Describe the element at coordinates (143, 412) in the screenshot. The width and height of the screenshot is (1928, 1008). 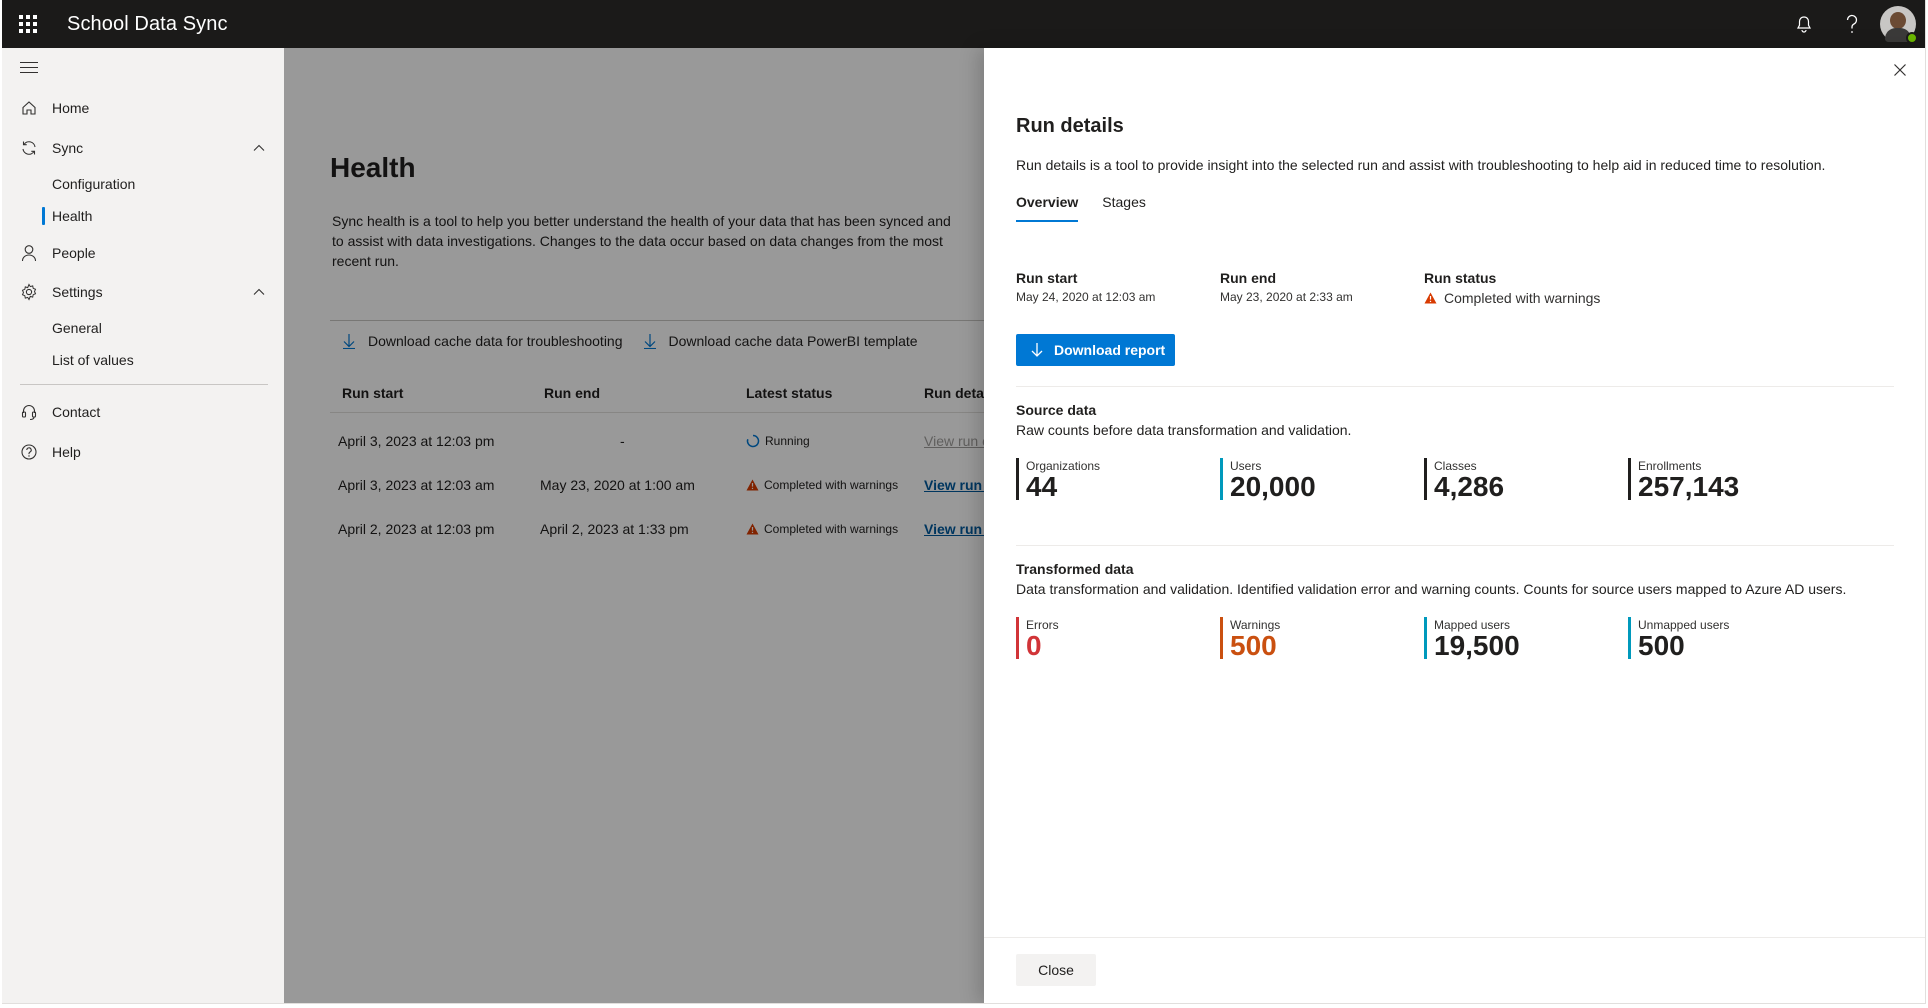
I see `nav-item-contact: Contact` at that location.